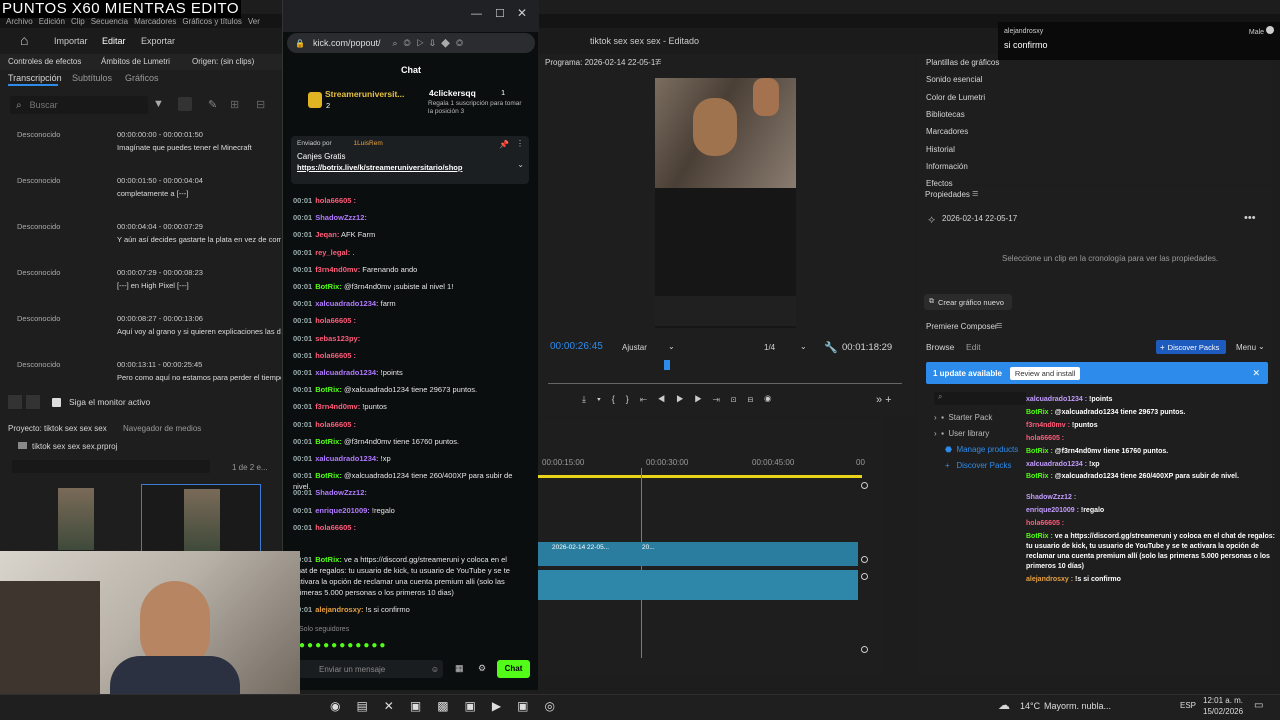 The width and height of the screenshot is (1280, 720). Describe the element at coordinates (260, 104) in the screenshot. I see `split-icon: ⊟` at that location.